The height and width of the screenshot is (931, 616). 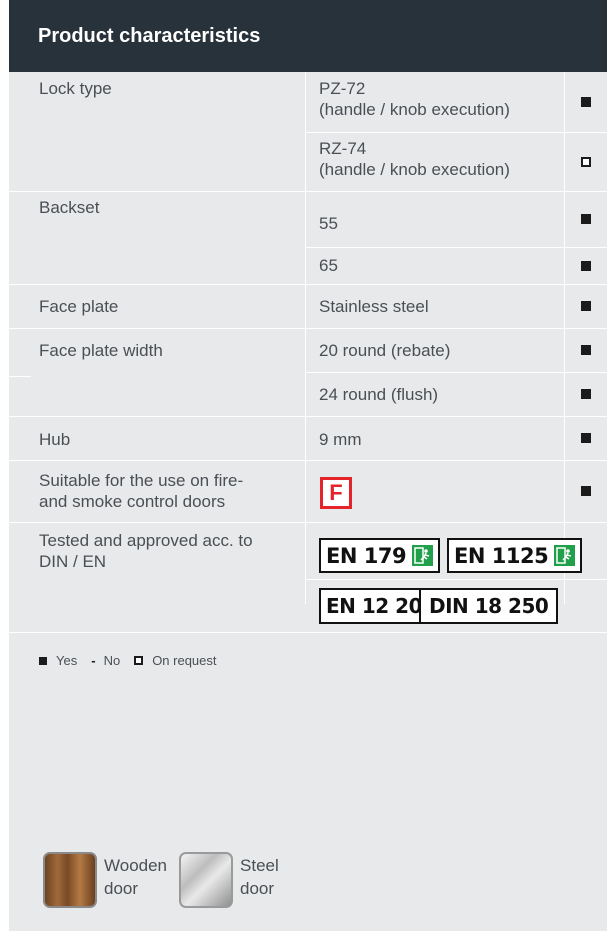 I want to click on hub-9mm: 9 mm, so click(x=340, y=439).